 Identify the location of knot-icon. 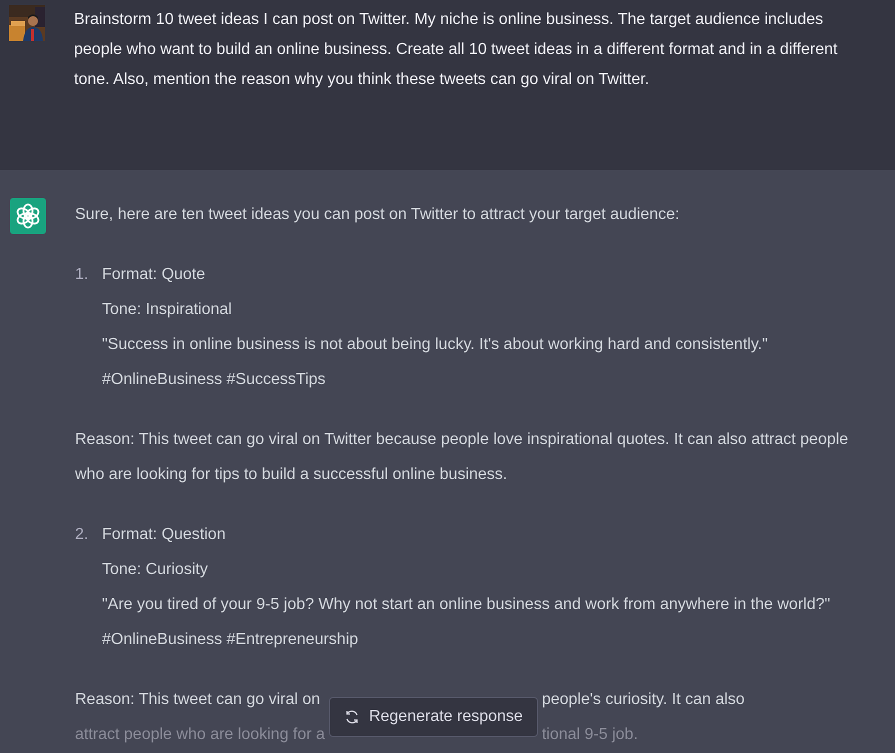
(28, 216).